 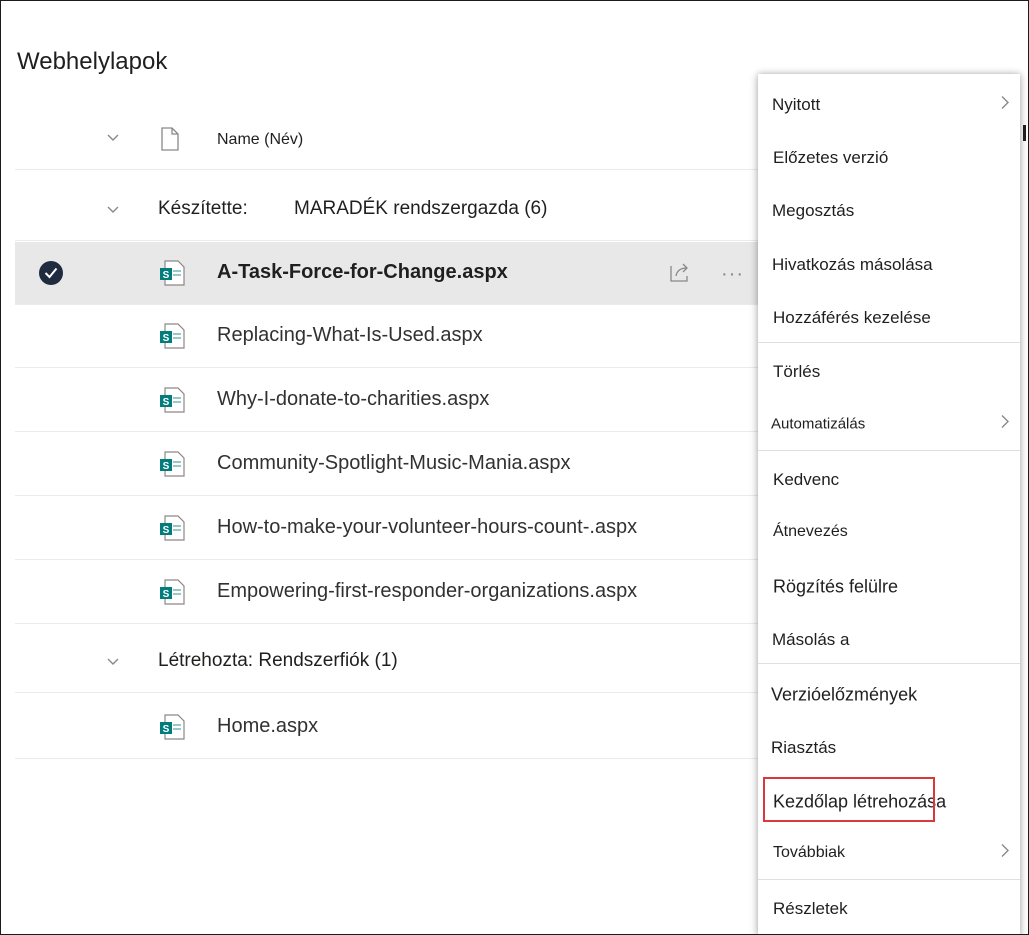 I want to click on menu-item-open: Nyitott, so click(x=889, y=104).